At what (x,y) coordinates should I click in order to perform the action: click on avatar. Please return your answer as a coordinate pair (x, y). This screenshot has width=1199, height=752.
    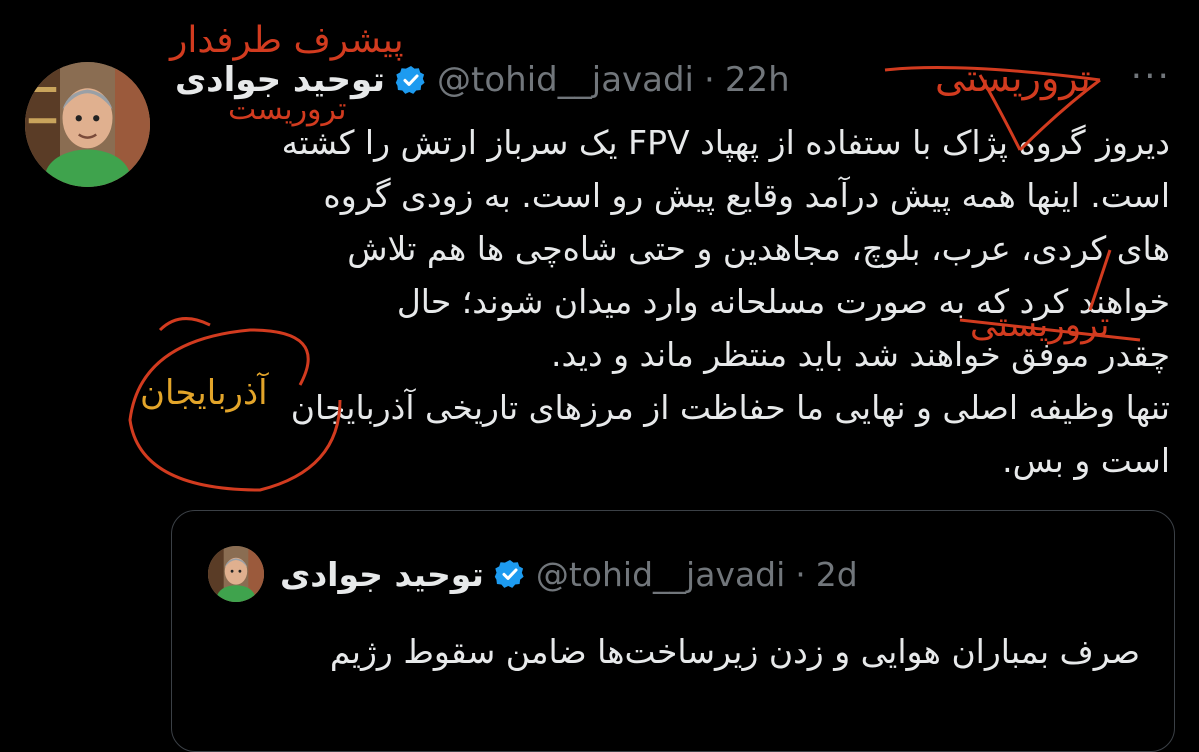
    Looking at the image, I should click on (87, 124).